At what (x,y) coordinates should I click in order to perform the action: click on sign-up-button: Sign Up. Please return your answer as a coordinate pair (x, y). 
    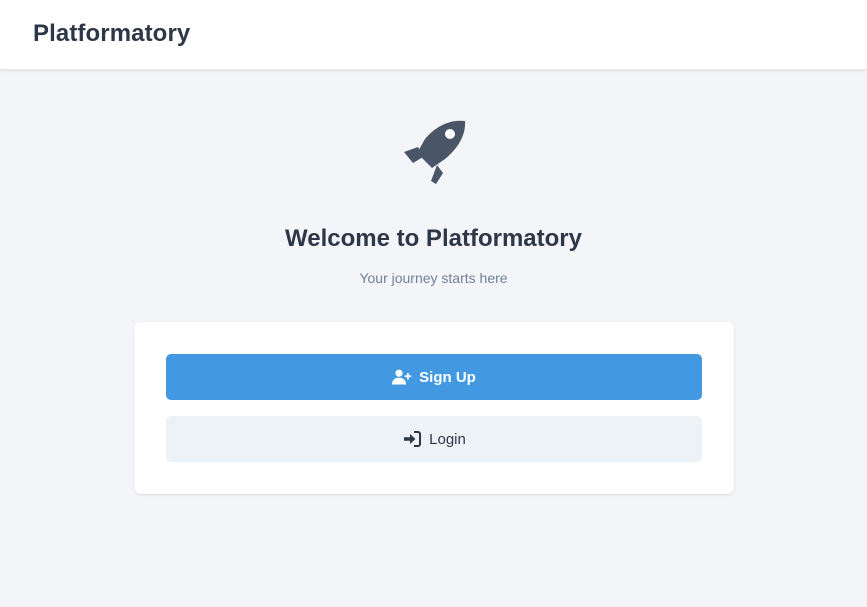
    Looking at the image, I should click on (434, 377).